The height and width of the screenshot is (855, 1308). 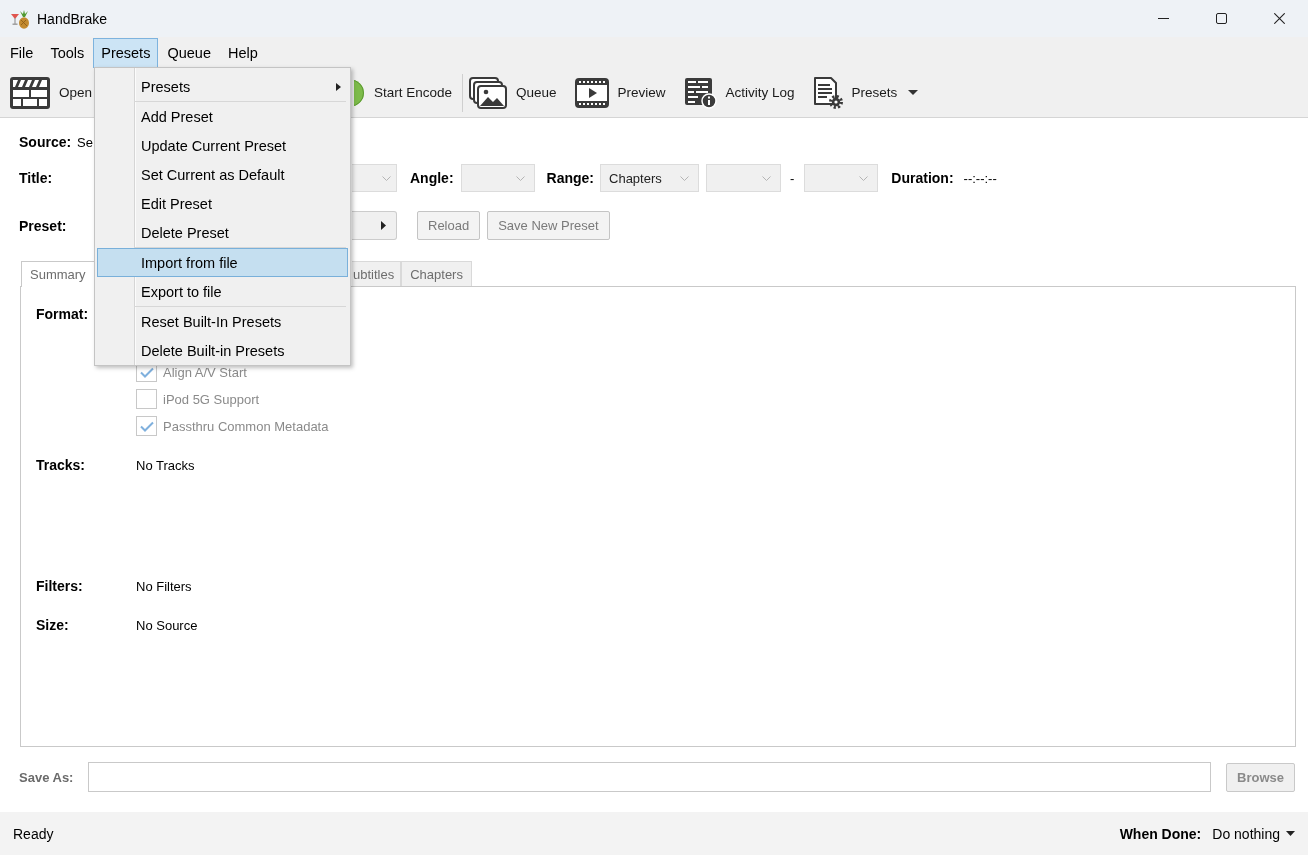 What do you see at coordinates (20, 18) in the screenshot?
I see `pineapple-icon` at bounding box center [20, 18].